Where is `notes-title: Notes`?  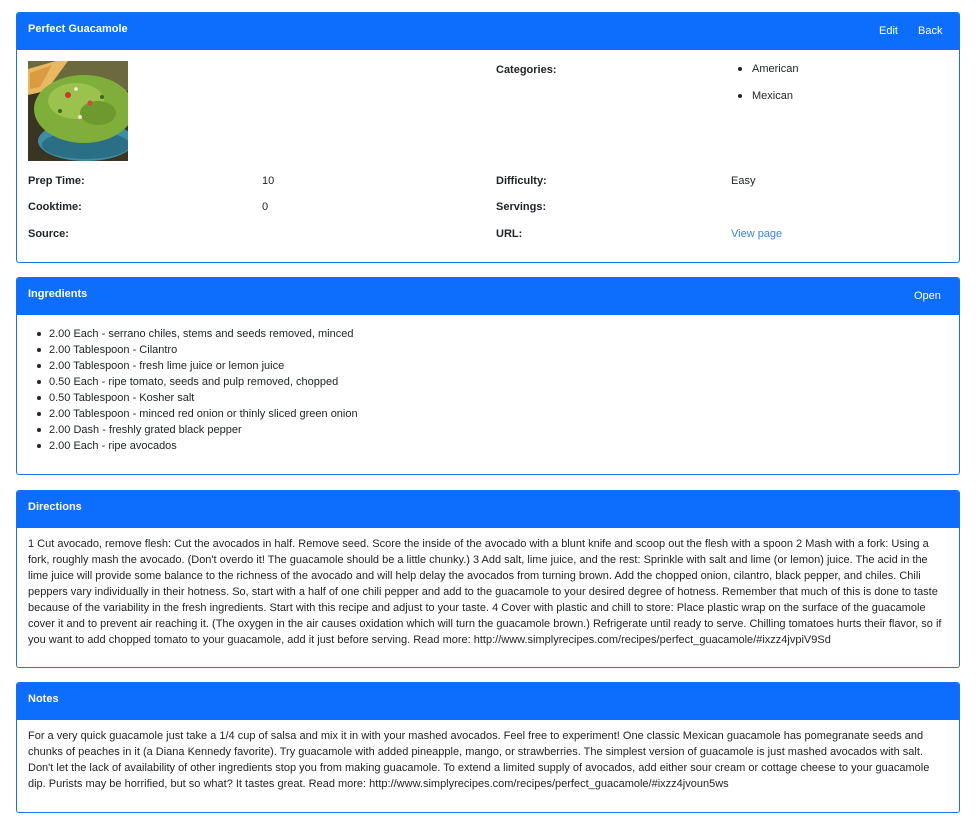
notes-title: Notes is located at coordinates (43, 699).